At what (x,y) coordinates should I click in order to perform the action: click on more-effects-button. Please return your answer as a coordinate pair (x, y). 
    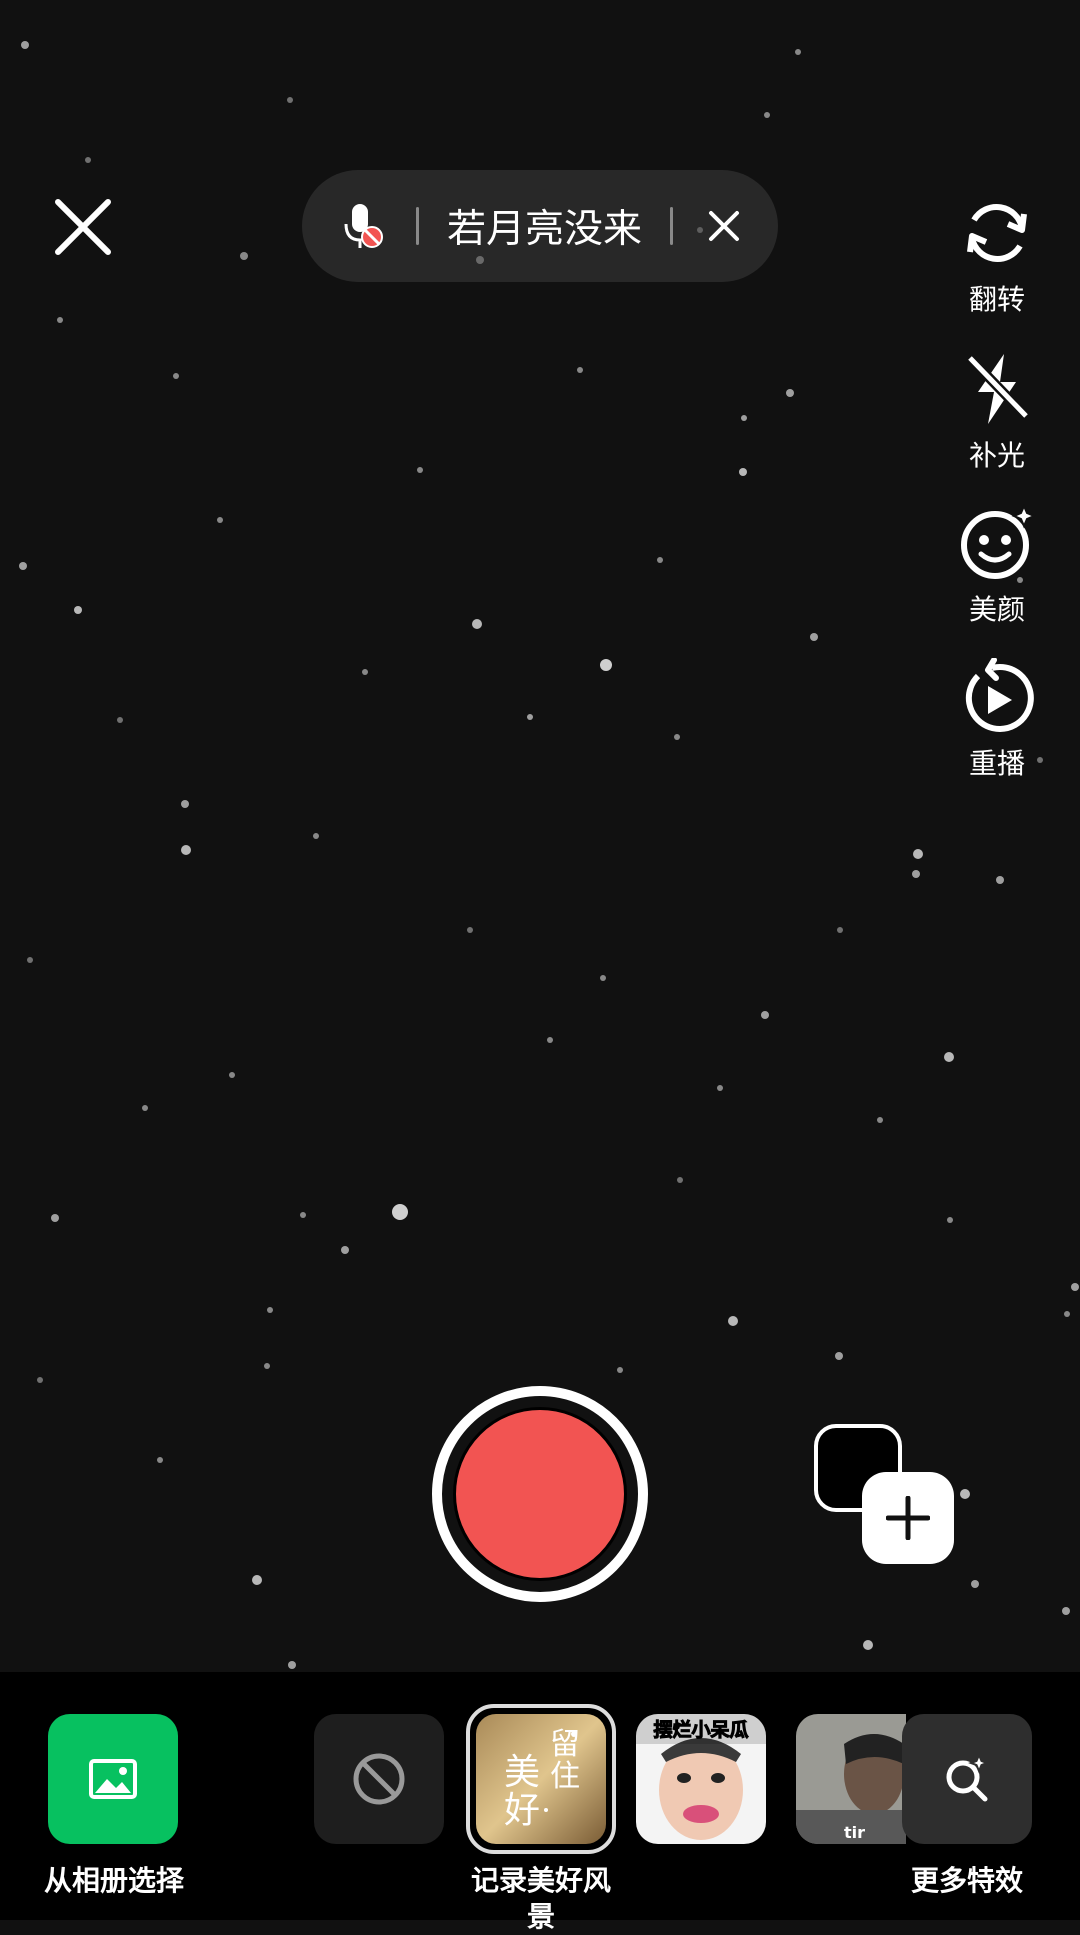
    Looking at the image, I should click on (967, 1779).